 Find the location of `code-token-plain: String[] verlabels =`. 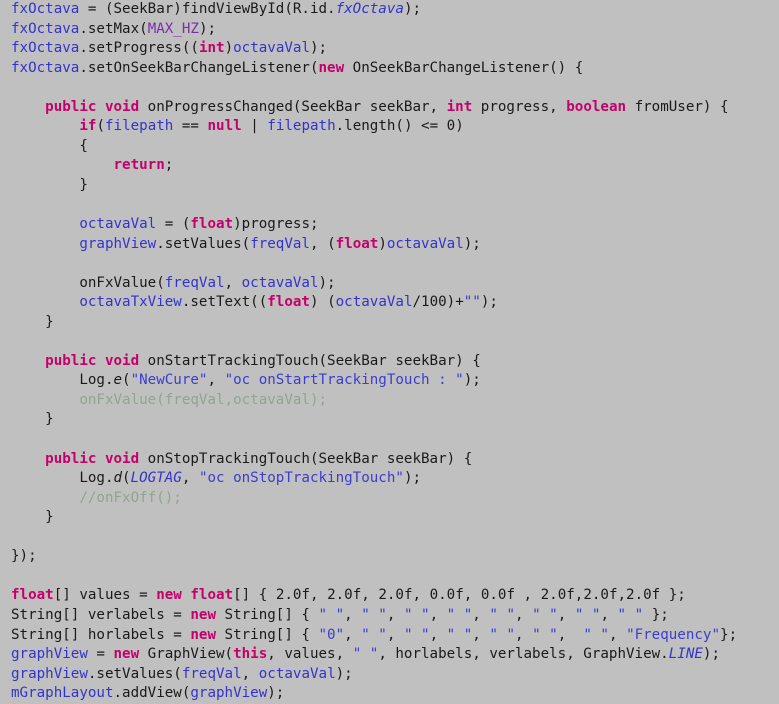

code-token-plain: String[] verlabels = is located at coordinates (101, 614).